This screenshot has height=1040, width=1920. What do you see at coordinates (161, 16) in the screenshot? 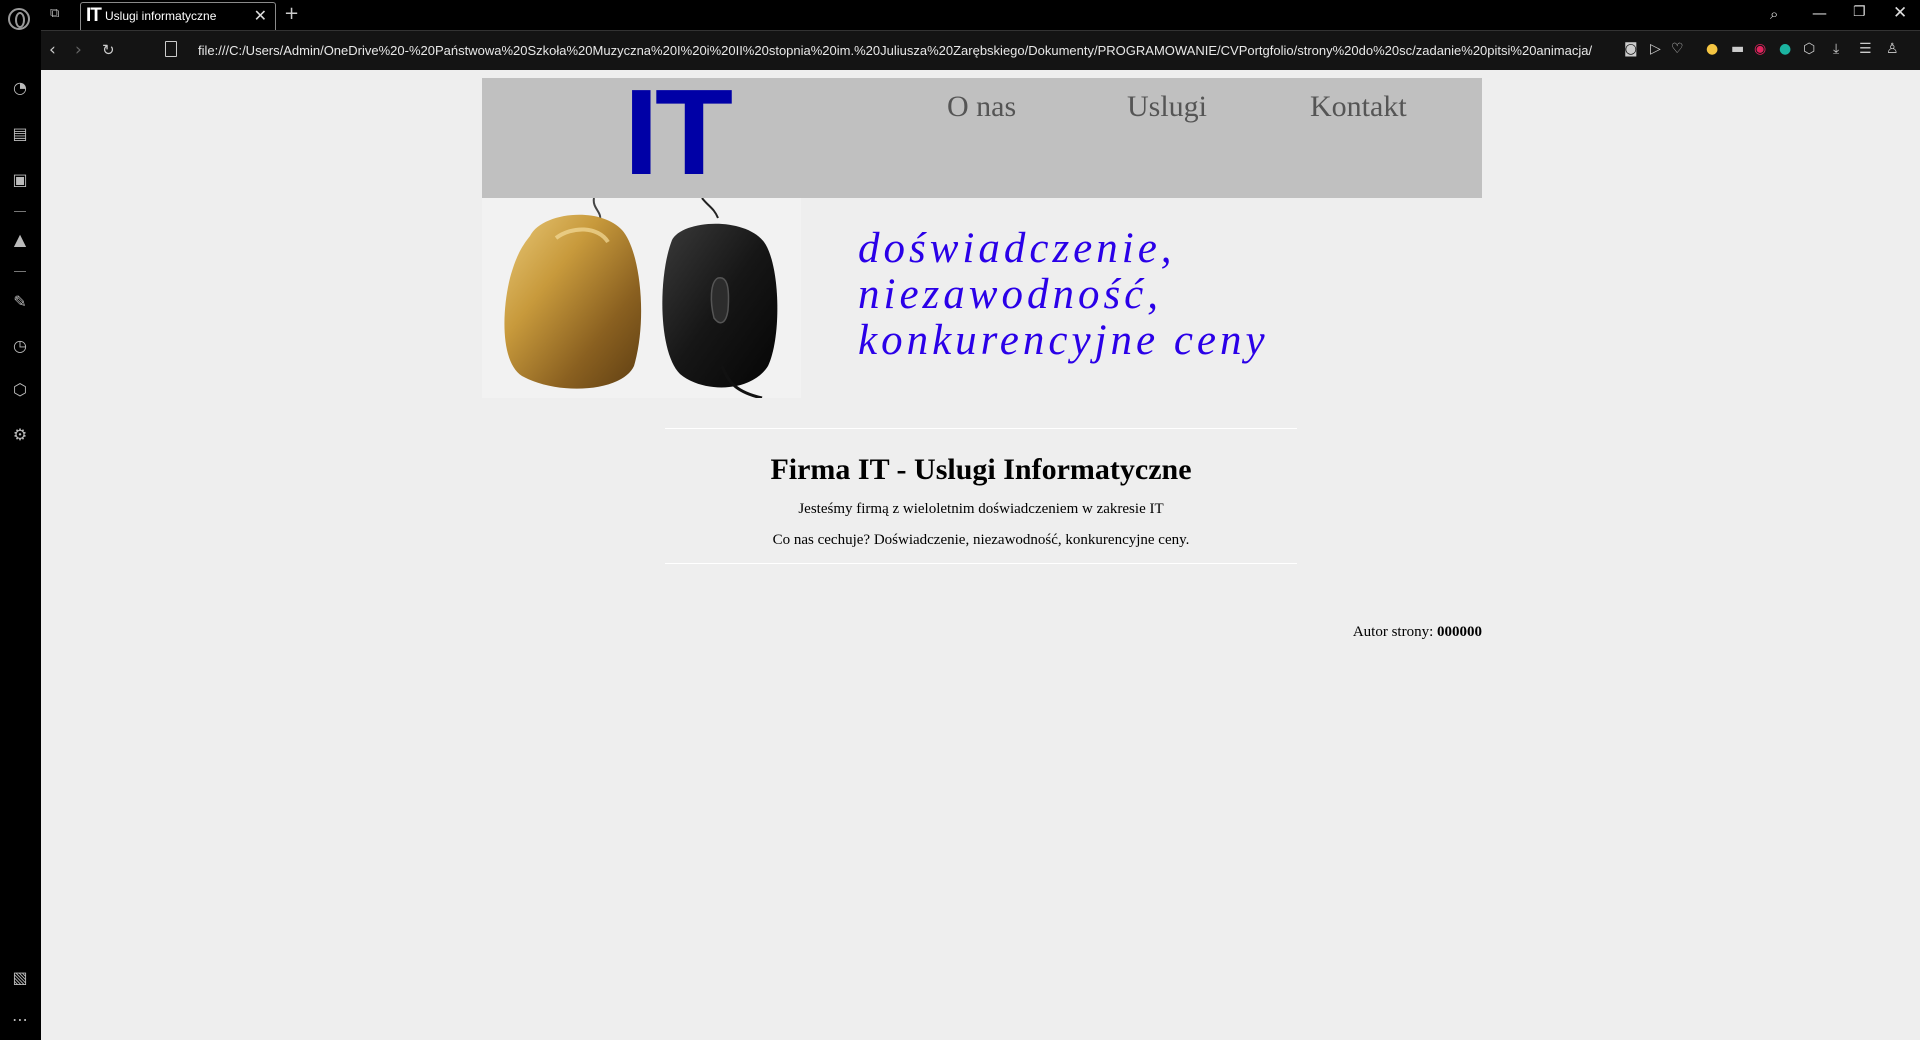
I see `tab-title: Uslugi informatyczne` at bounding box center [161, 16].